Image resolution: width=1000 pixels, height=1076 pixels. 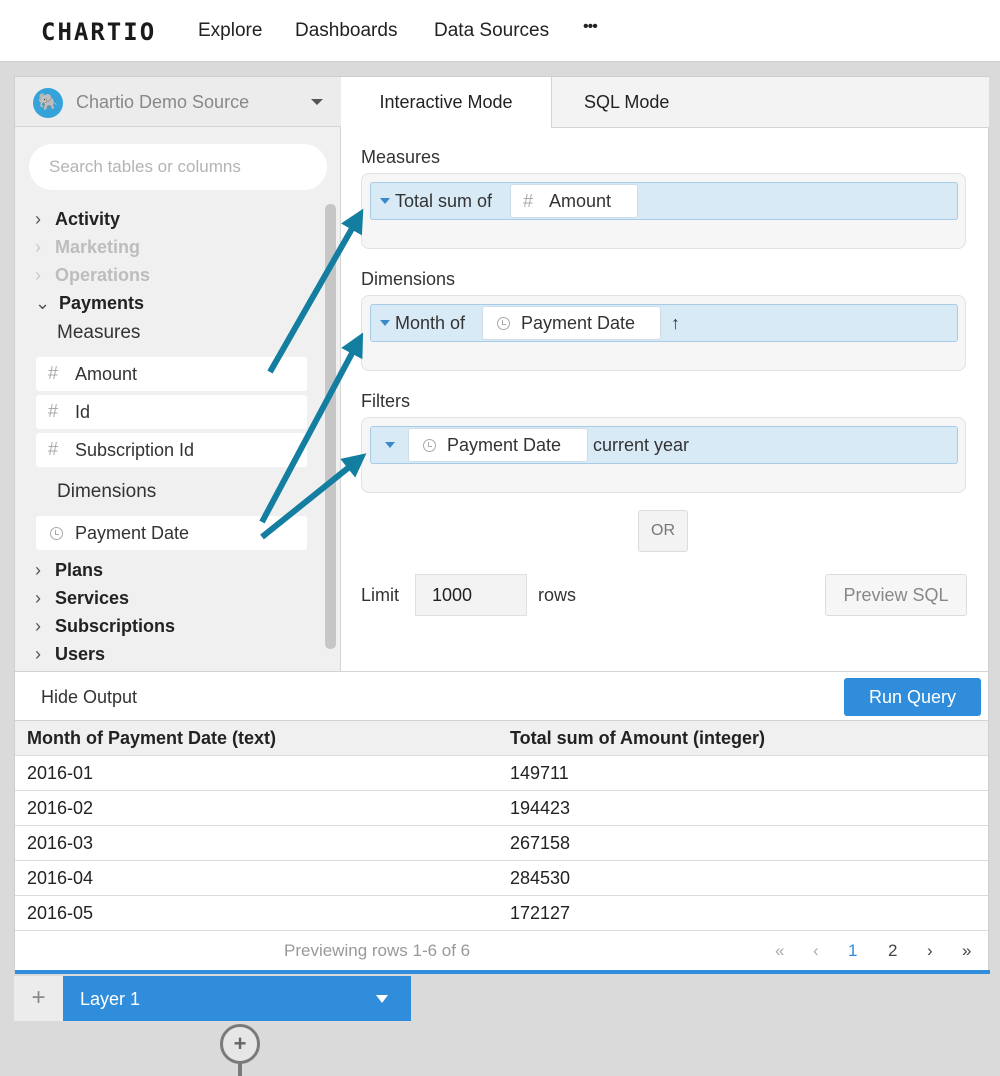 What do you see at coordinates (664, 201) in the screenshot?
I see `measure-pill: Total sum of # Amount` at bounding box center [664, 201].